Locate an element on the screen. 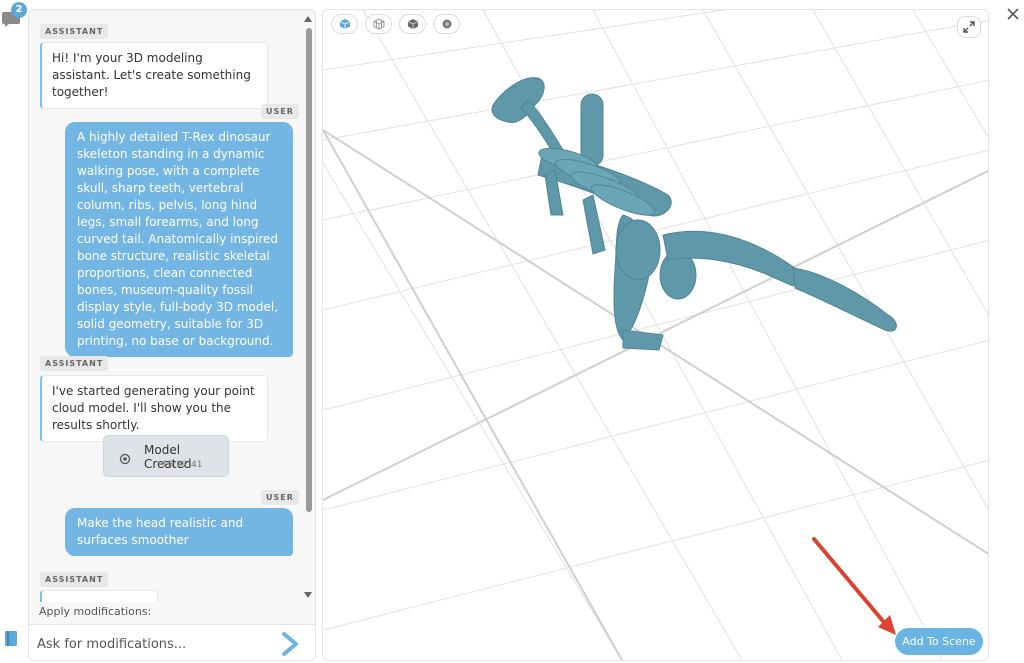 Image resolution: width=1024 pixels, height=663 pixels. cube-wireframe-icon is located at coordinates (378, 24).